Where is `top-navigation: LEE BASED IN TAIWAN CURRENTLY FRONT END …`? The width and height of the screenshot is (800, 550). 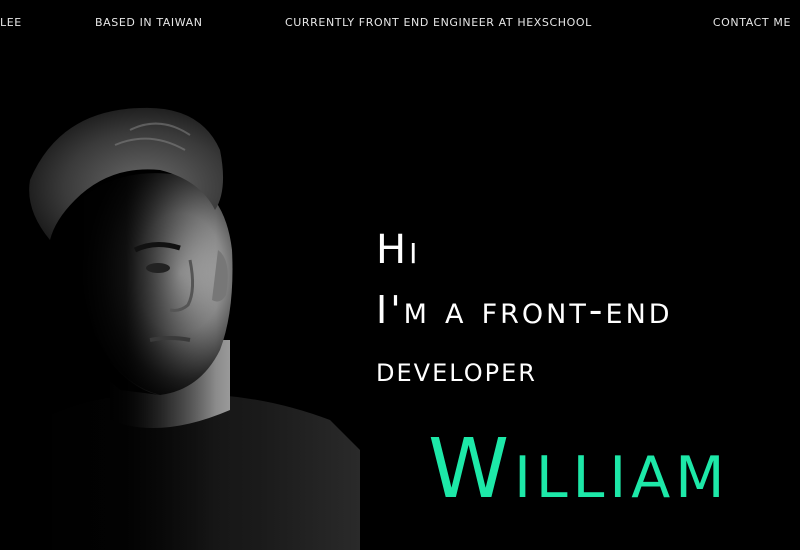
top-navigation: LEE BASED IN TAIWAN CURRENTLY FRONT END … is located at coordinates (400, 23).